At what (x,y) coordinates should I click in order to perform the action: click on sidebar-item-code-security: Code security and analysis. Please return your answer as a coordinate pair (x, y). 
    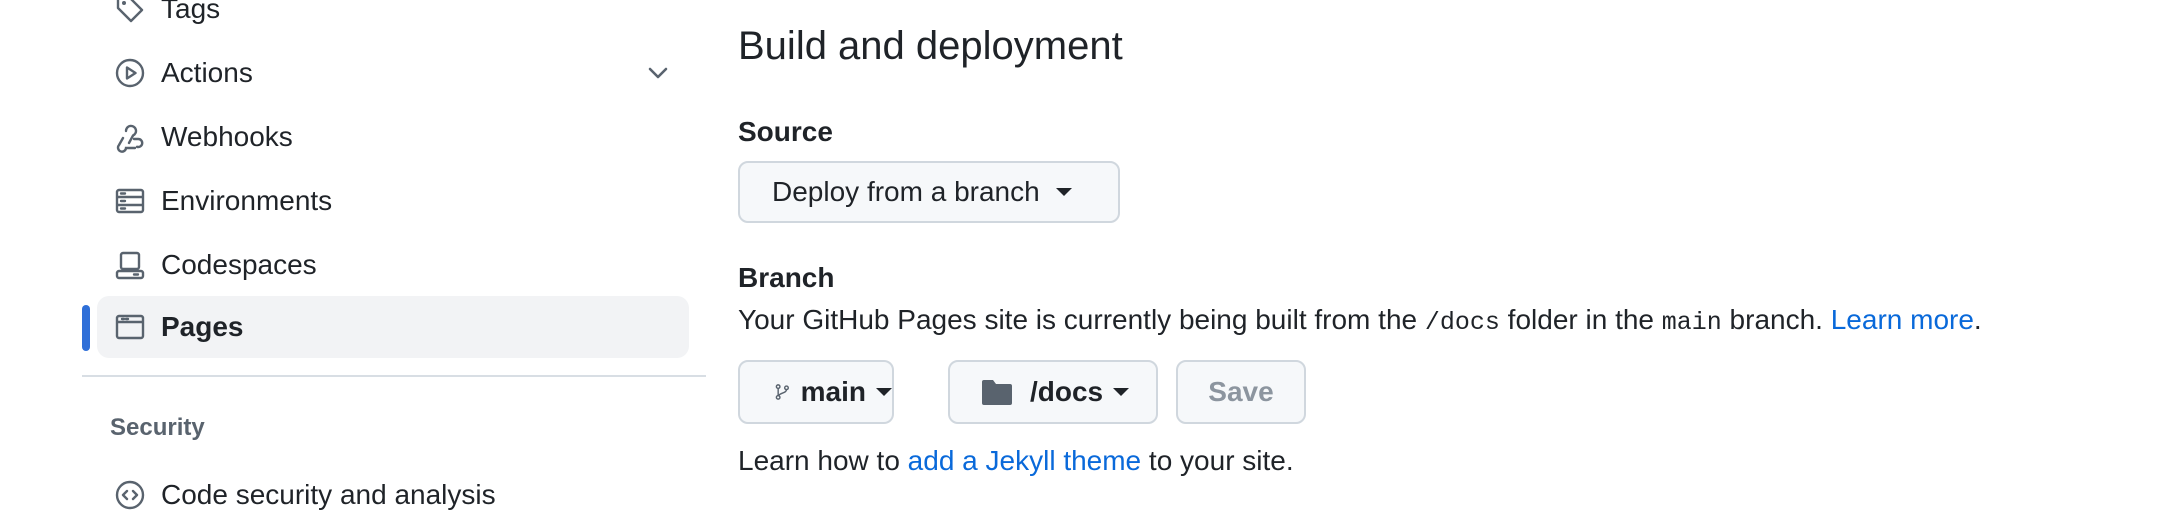
    Looking at the image, I should click on (393, 495).